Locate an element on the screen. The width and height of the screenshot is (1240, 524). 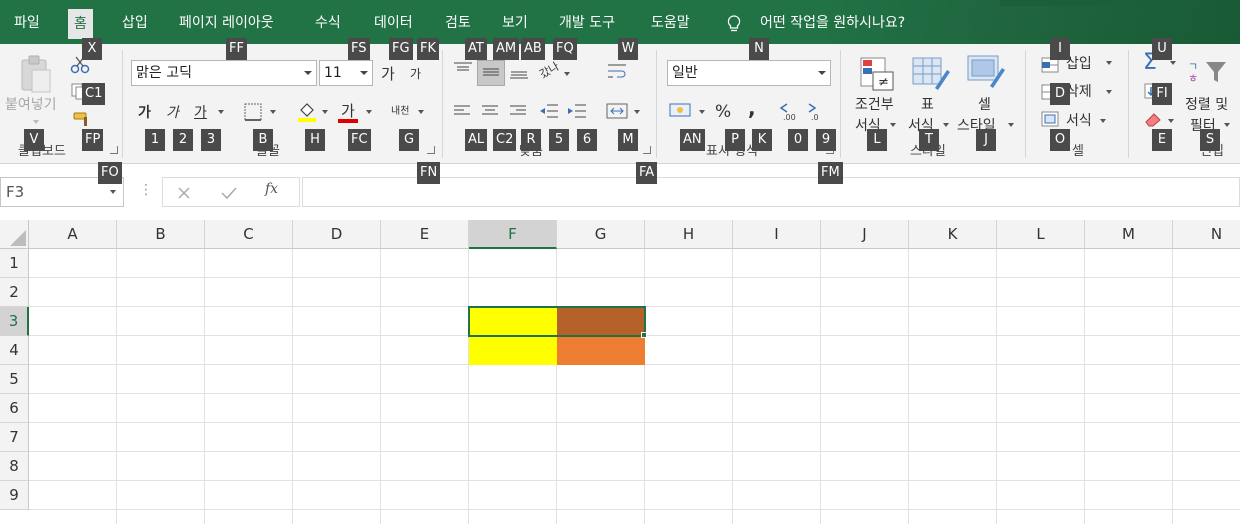
align-top-icon is located at coordinates (463, 69).